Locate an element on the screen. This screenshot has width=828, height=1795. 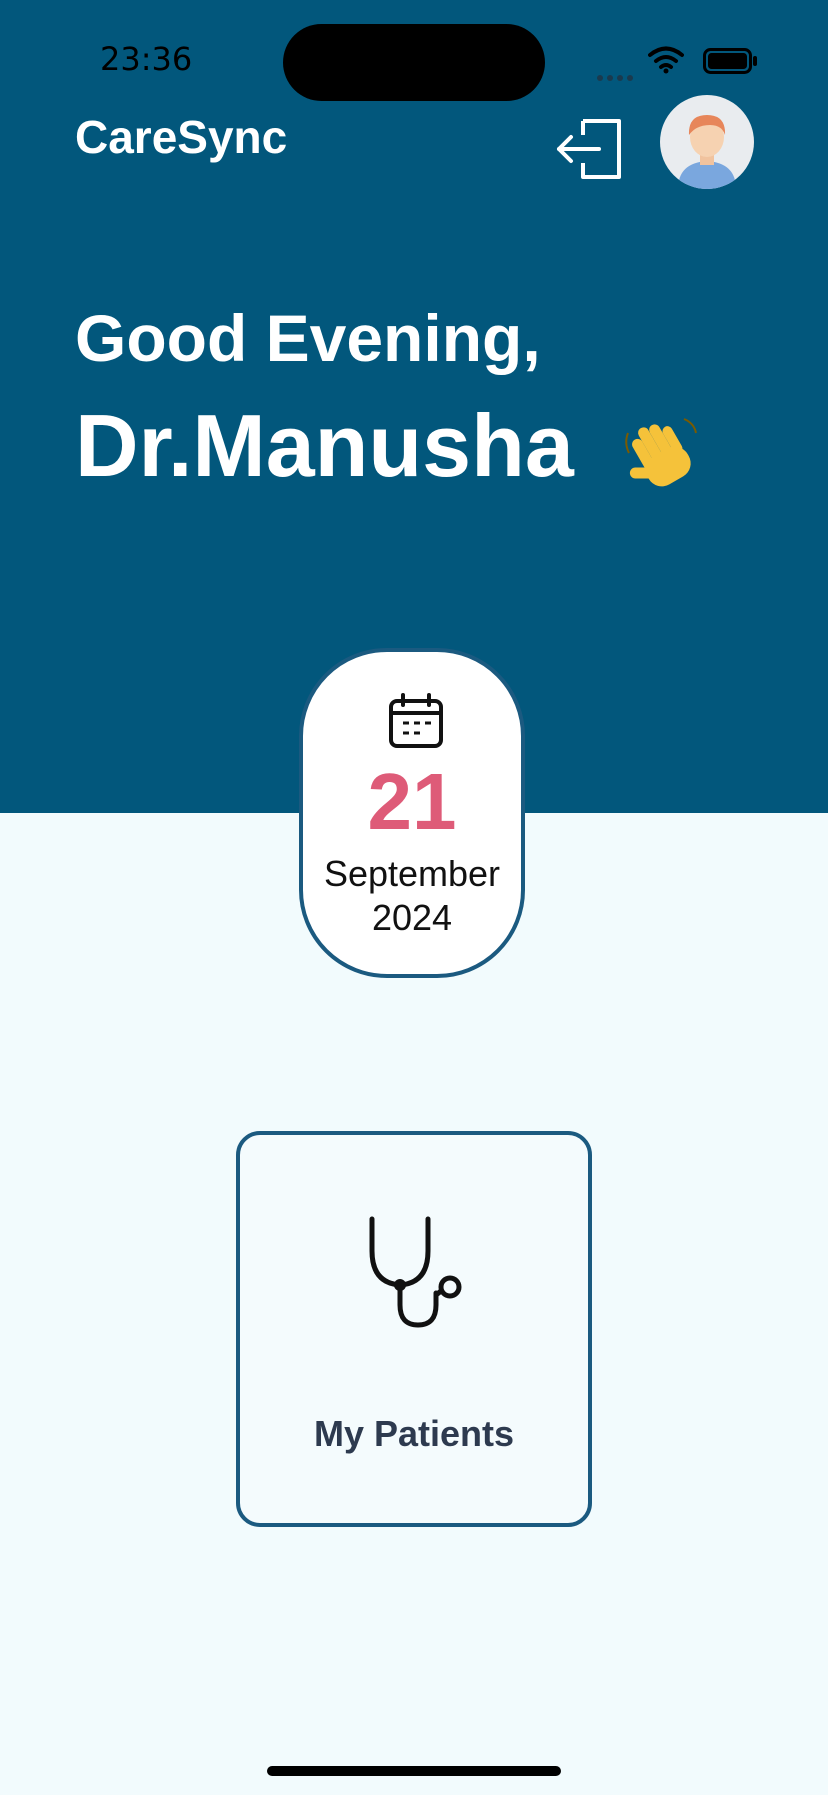
my-patients-label: My Patients is located at coordinates (414, 1433).